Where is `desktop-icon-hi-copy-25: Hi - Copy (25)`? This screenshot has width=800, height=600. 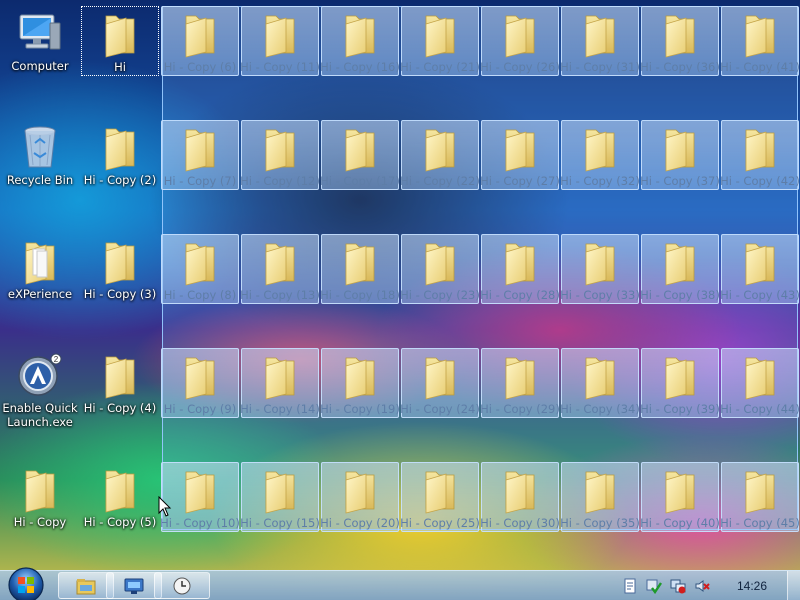 desktop-icon-hi-copy-25: Hi - Copy (25) is located at coordinates (440, 497).